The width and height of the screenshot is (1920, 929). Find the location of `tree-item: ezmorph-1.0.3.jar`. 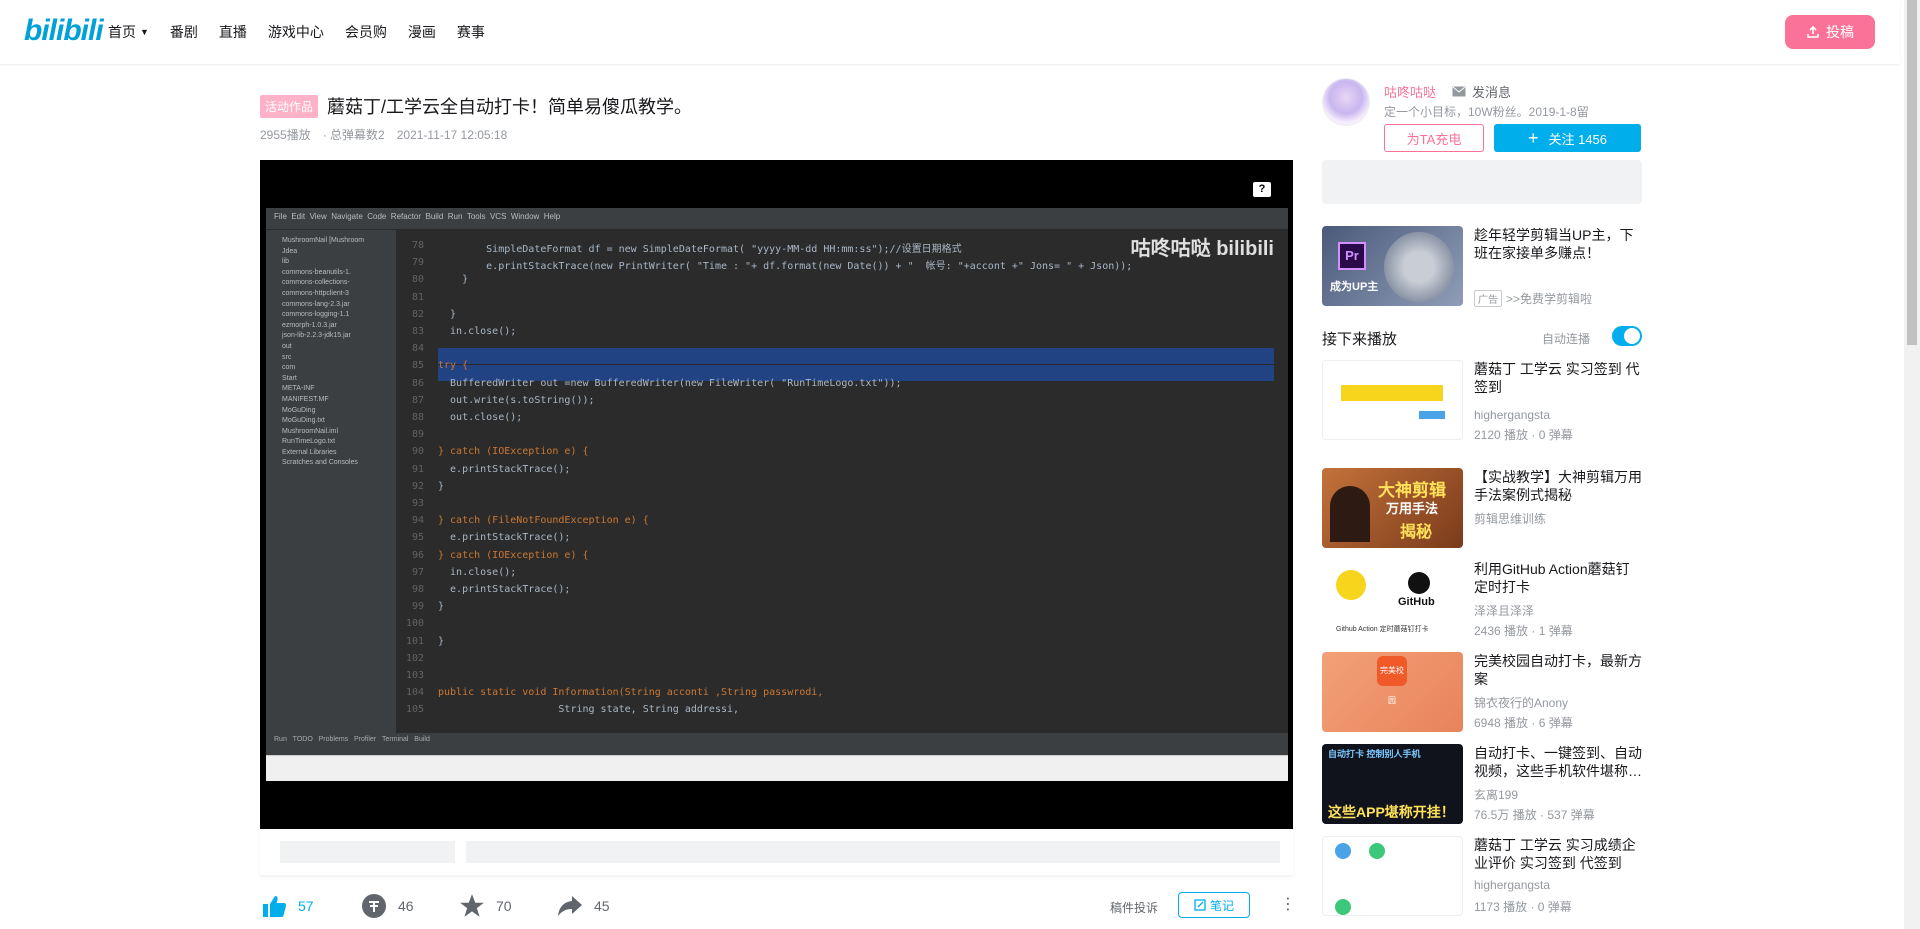

tree-item: ezmorph-1.0.3.jar is located at coordinates (309, 325).